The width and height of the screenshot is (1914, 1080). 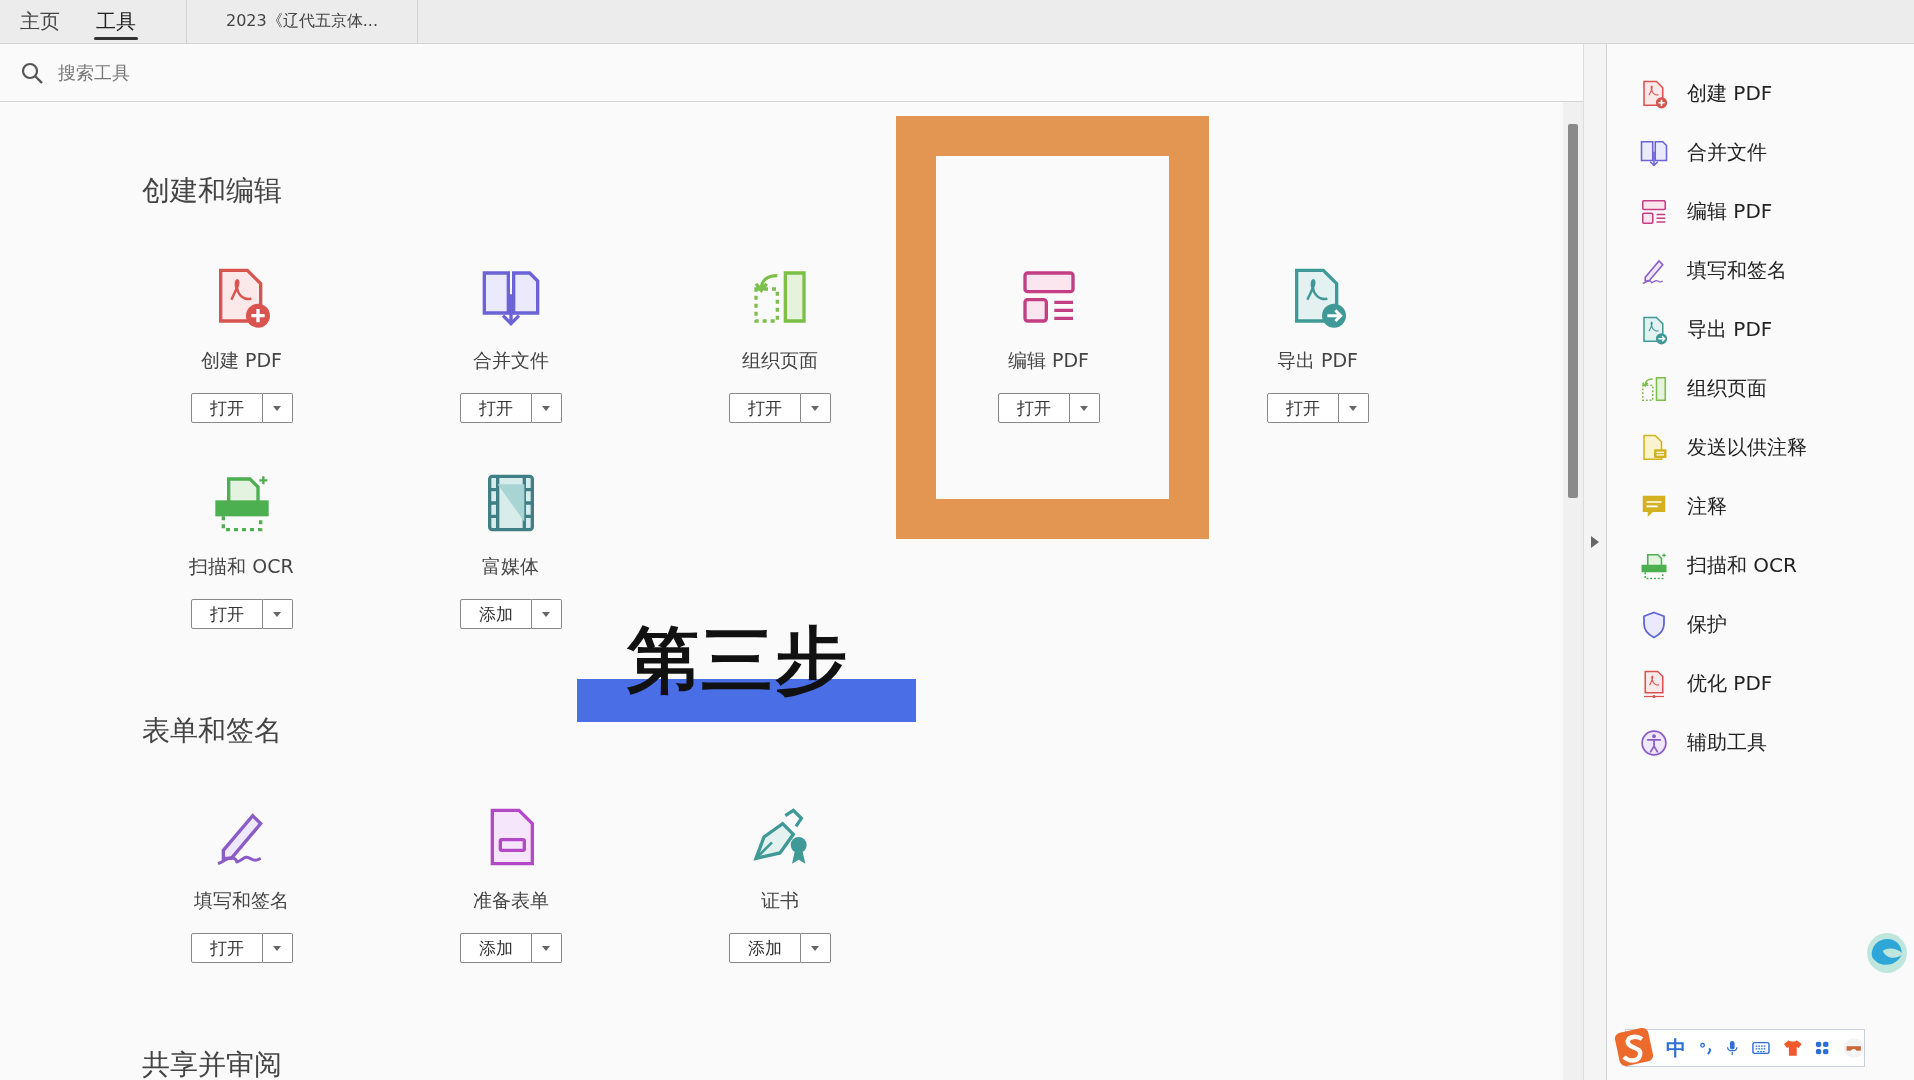 I want to click on floating-ball-icon, so click(x=1887, y=953).